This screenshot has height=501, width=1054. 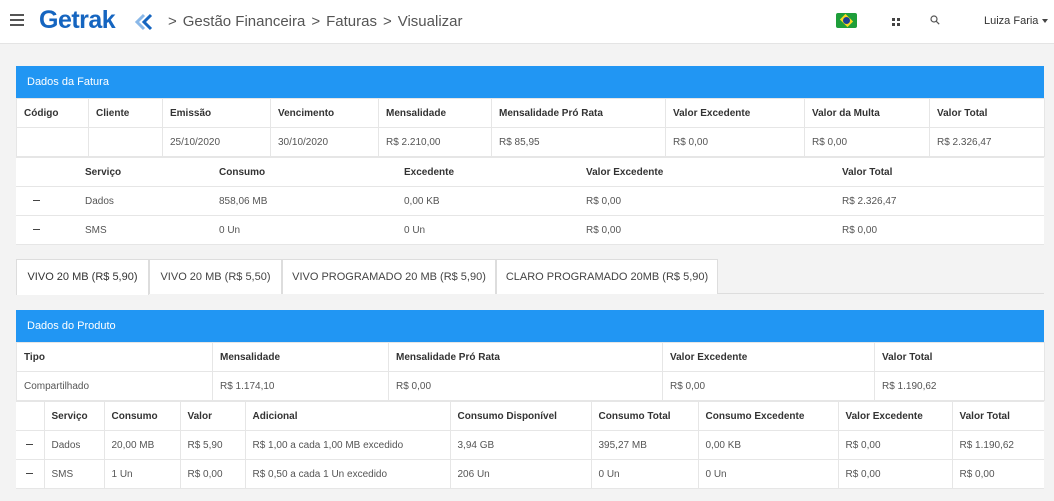 What do you see at coordinates (215, 276) in the screenshot?
I see `tab-vivo-20mb-550: VIVO 20 MB (R$ 5,50)` at bounding box center [215, 276].